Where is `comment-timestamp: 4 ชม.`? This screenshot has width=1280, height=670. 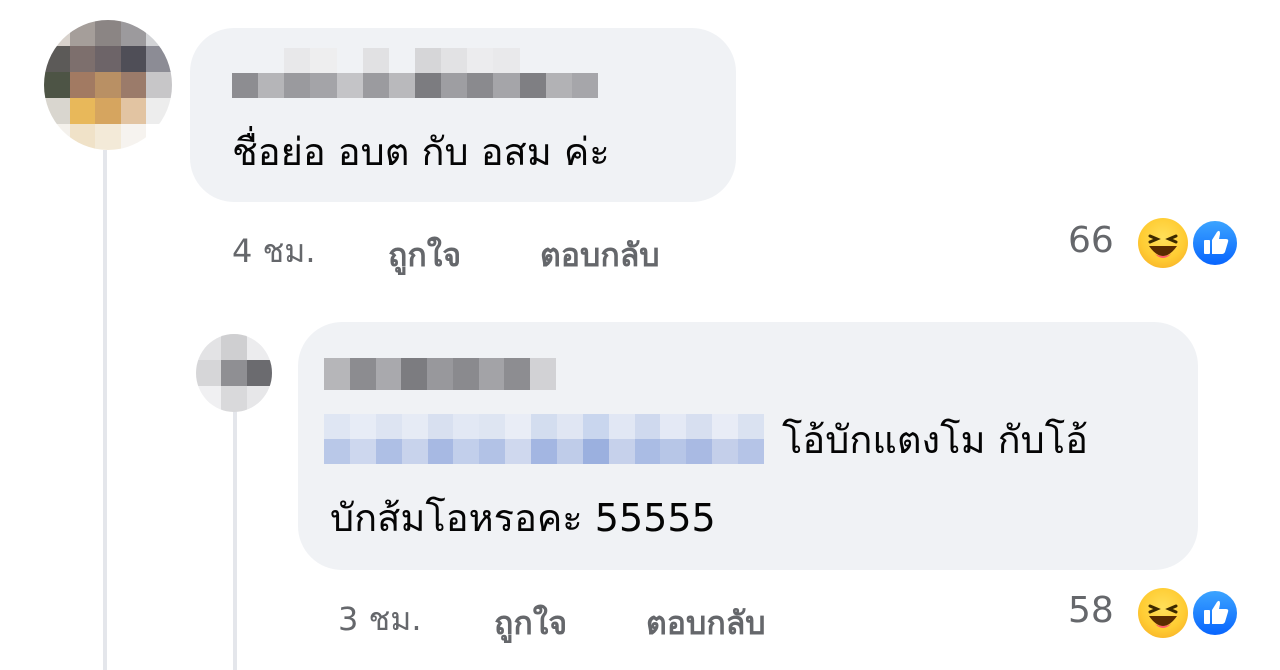 comment-timestamp: 4 ชม. is located at coordinates (274, 251).